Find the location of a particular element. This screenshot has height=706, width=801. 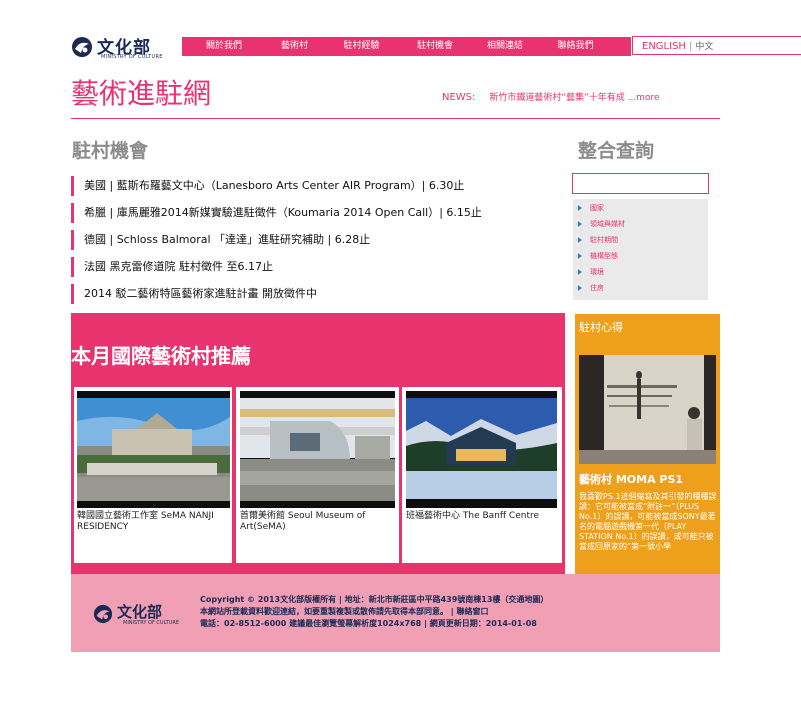

recommend-card: 韓國國立藝術工作室 SeMA NANJI RESIDENCY is located at coordinates (153, 475).